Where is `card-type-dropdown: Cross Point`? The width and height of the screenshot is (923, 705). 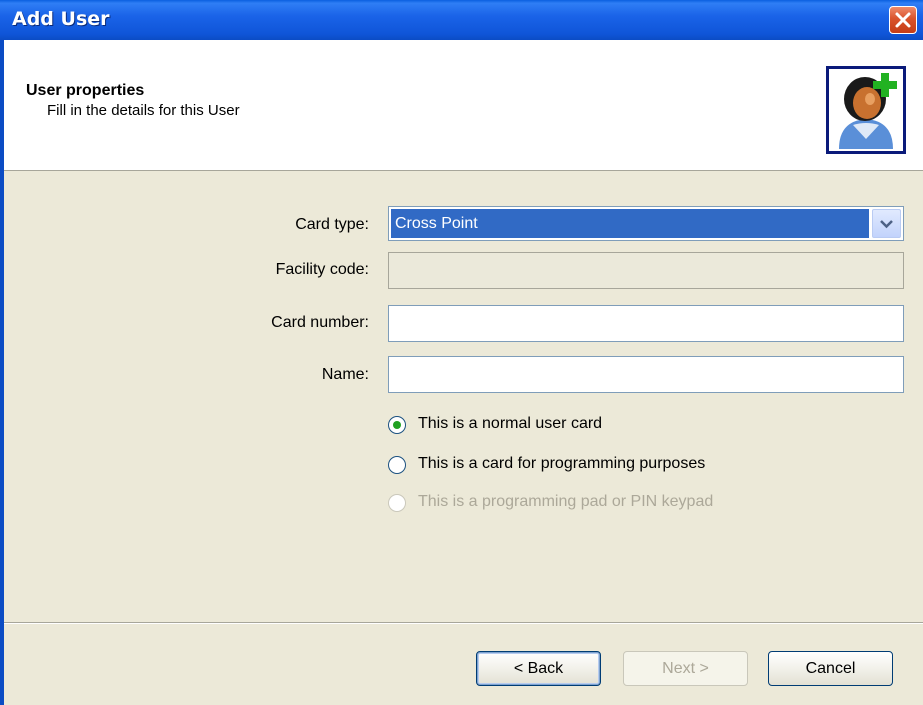
card-type-dropdown: Cross Point is located at coordinates (646, 223).